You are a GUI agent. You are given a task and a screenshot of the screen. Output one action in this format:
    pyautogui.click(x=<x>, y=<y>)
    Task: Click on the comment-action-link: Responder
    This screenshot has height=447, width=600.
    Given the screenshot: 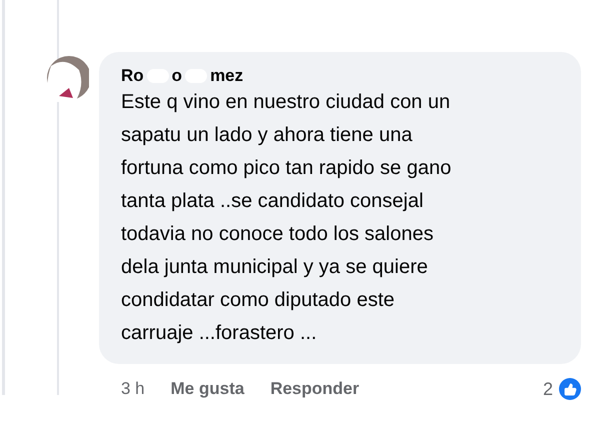 What is the action you would take?
    pyautogui.click(x=315, y=389)
    